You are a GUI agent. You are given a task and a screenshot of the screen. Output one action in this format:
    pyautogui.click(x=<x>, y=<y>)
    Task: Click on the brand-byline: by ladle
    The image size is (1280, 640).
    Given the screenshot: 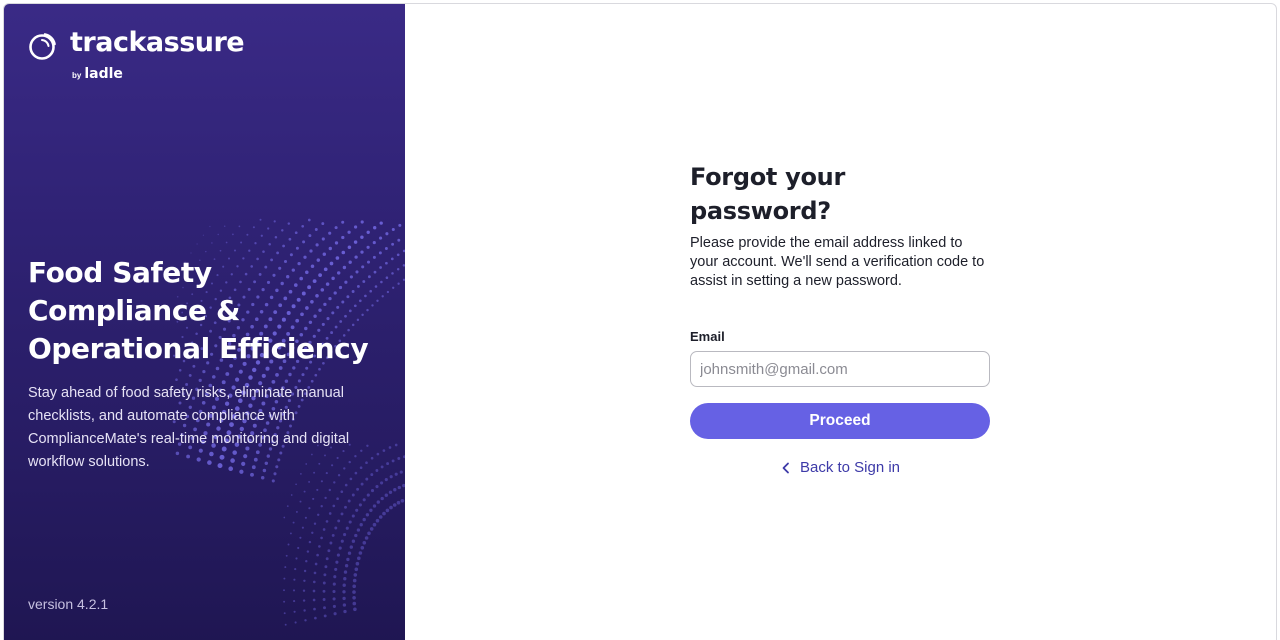 What is the action you would take?
    pyautogui.click(x=97, y=74)
    